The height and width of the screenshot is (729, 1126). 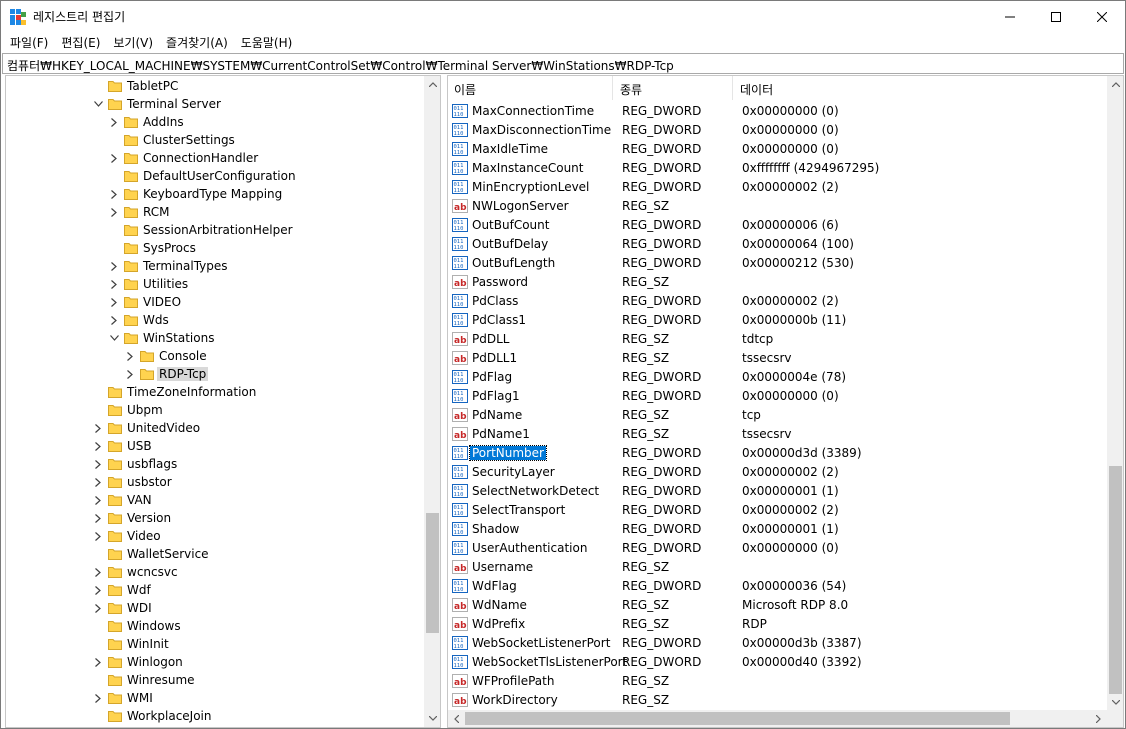 I want to click on tree-item: VAN, so click(x=122, y=500).